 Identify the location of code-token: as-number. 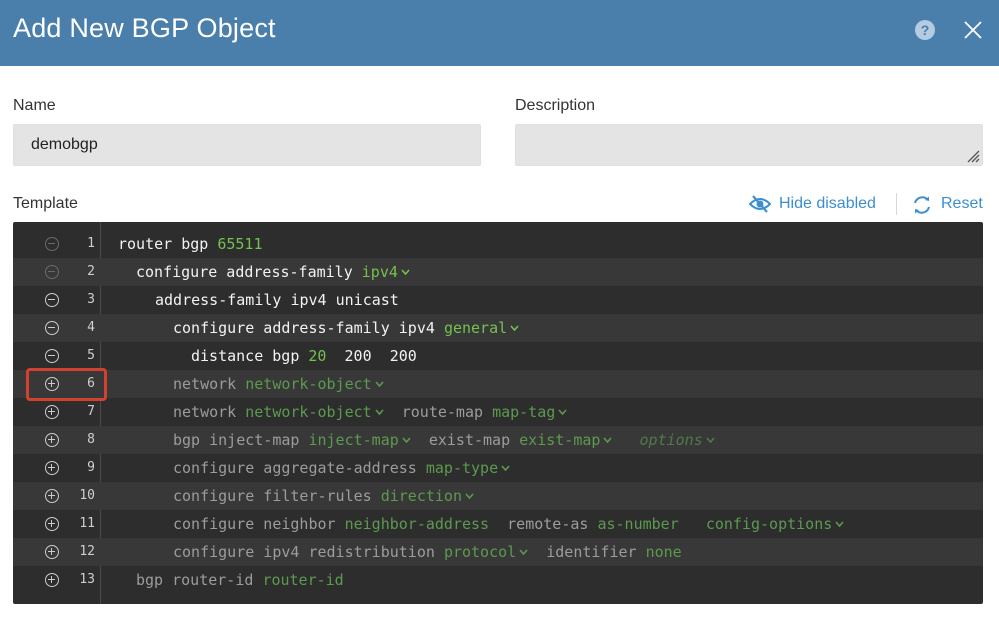
(638, 524).